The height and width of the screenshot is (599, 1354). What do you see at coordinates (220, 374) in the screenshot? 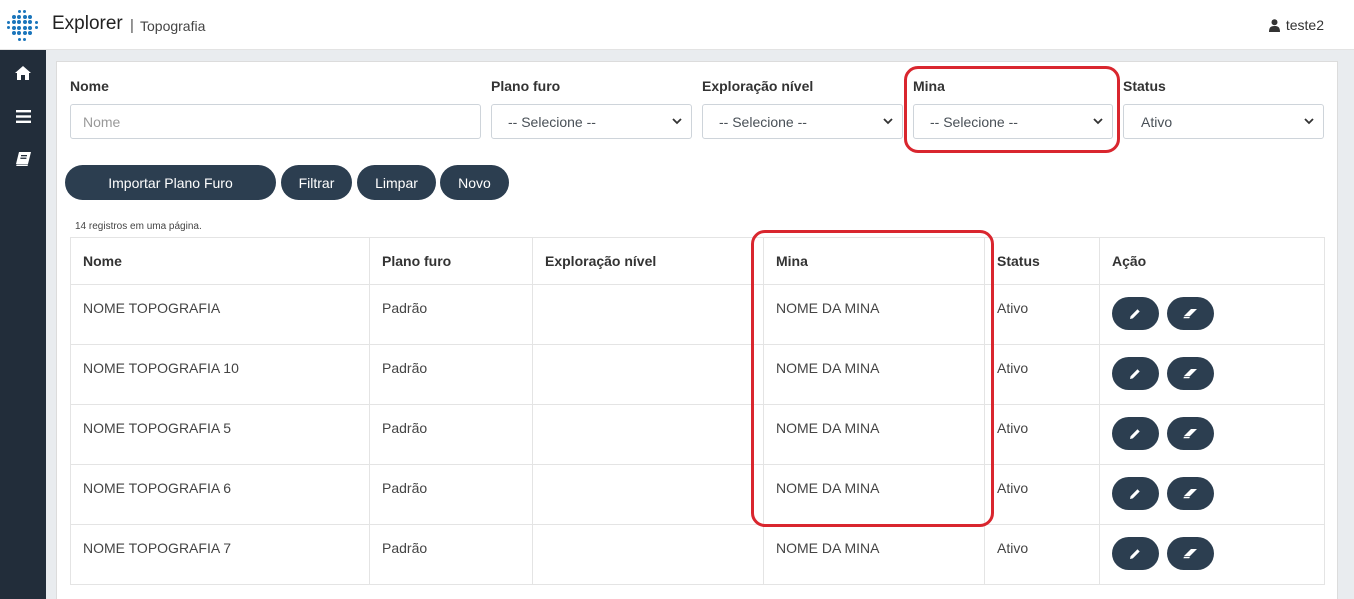
I see `cell-nome: NOME TOPOGRAFIA 10` at bounding box center [220, 374].